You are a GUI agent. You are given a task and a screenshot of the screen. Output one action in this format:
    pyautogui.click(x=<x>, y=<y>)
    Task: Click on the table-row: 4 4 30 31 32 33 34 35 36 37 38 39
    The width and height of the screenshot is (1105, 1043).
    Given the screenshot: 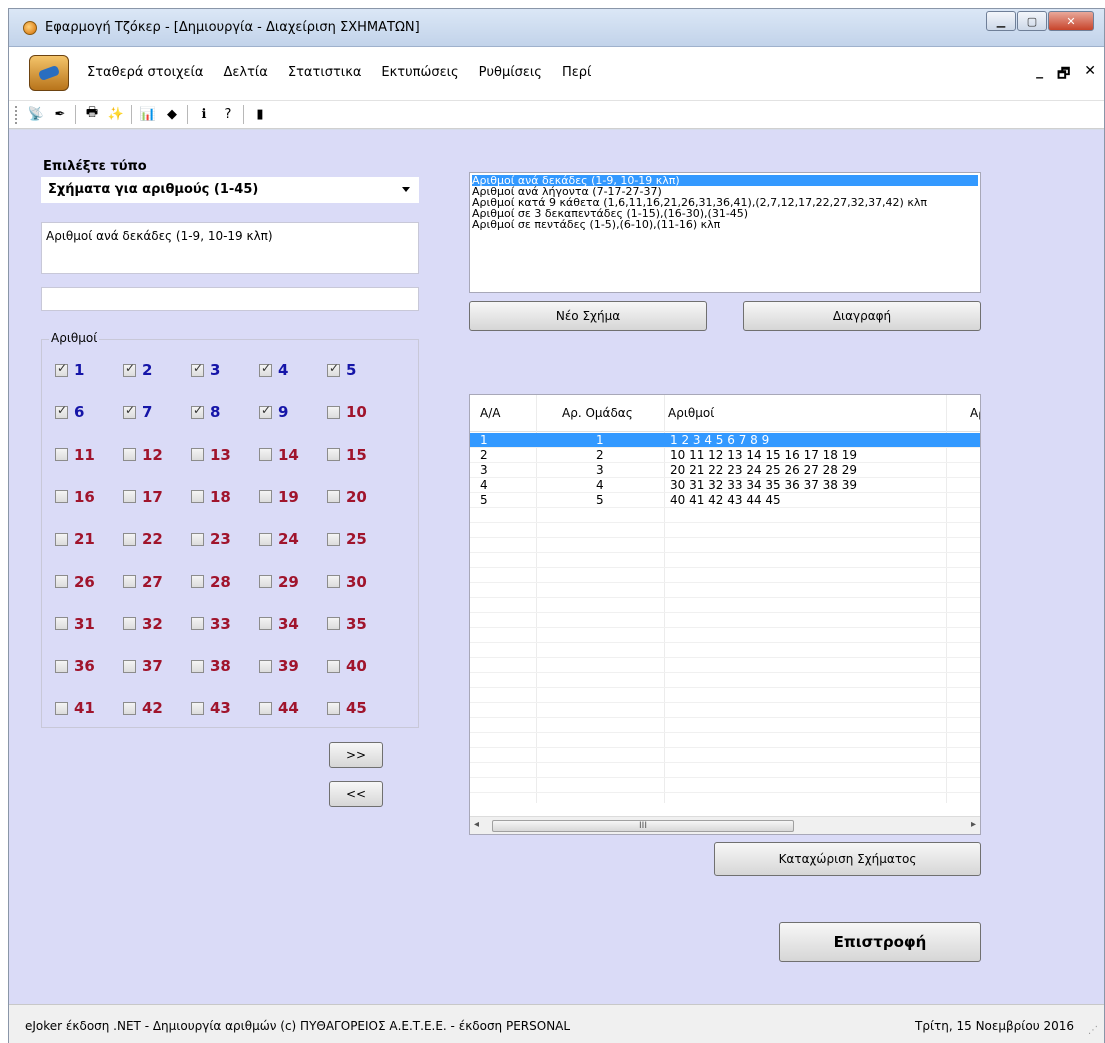 What is the action you would take?
    pyautogui.click(x=725, y=485)
    